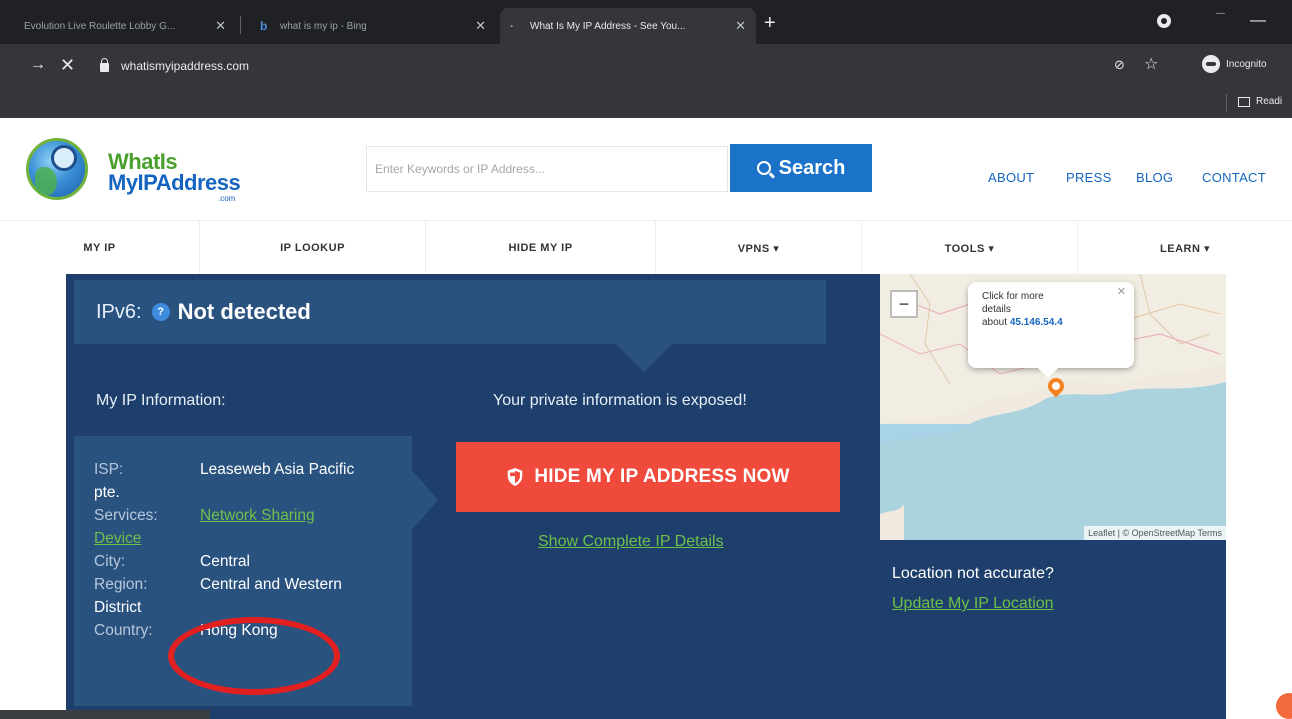 The width and height of the screenshot is (1292, 719). Describe the element at coordinates (271, 584) in the screenshot. I see `region-value: Central and Western` at that location.